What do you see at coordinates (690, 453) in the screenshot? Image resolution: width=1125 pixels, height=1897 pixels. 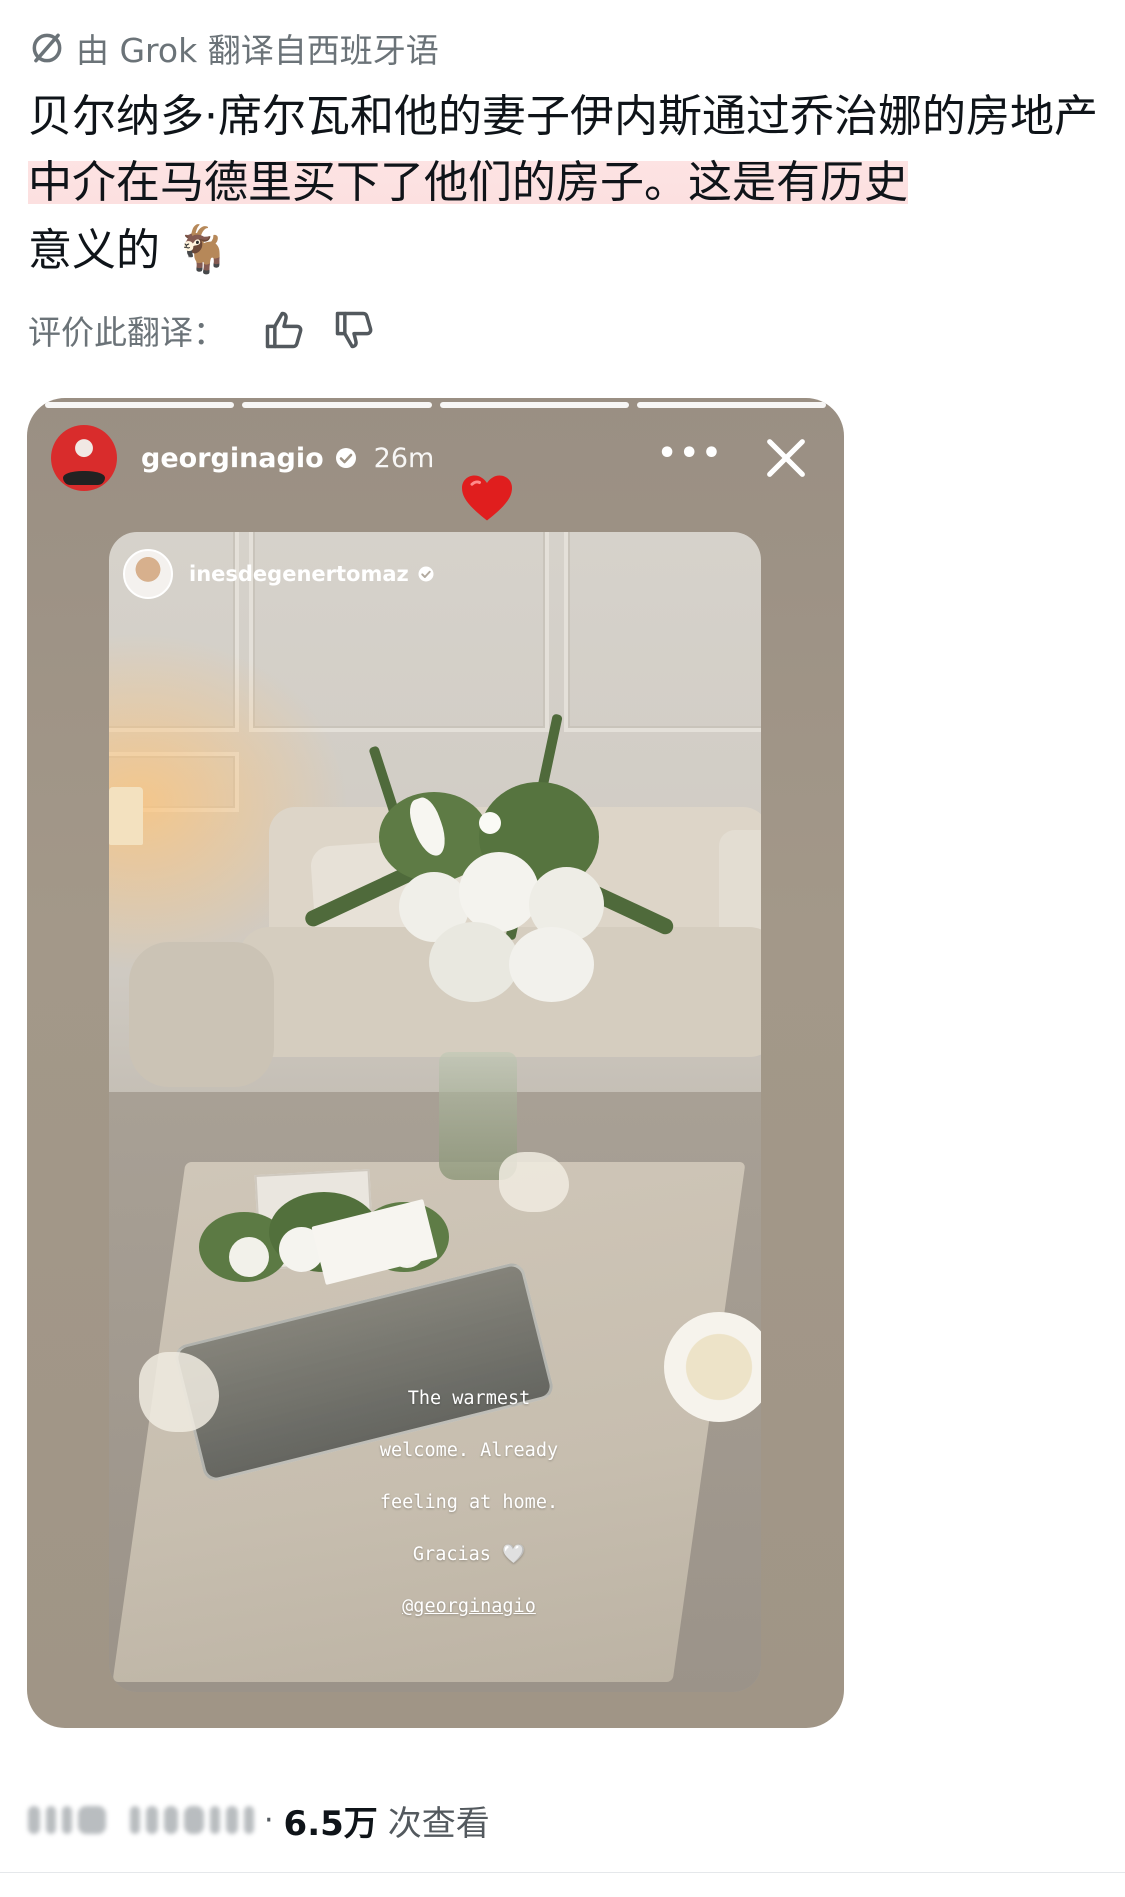 I see `more-options-button: •••` at bounding box center [690, 453].